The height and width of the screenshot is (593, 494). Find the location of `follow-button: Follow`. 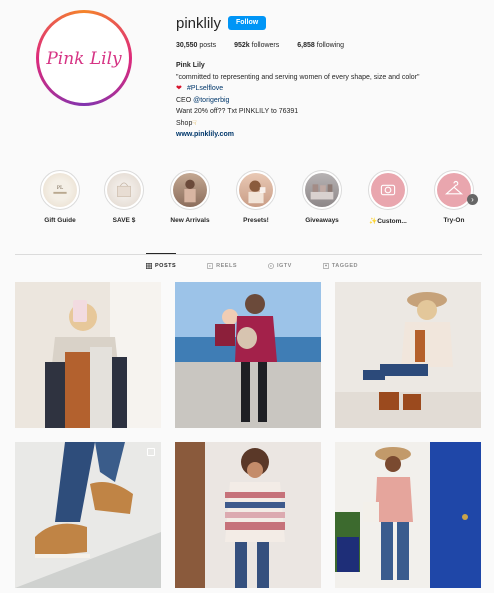

follow-button: Follow is located at coordinates (247, 23).